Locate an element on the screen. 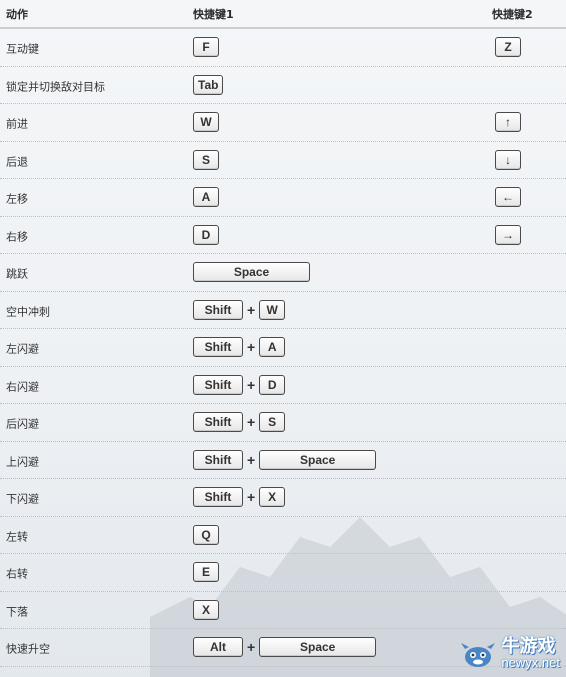  primary-keybinding: Alt + Space is located at coordinates (285, 647).